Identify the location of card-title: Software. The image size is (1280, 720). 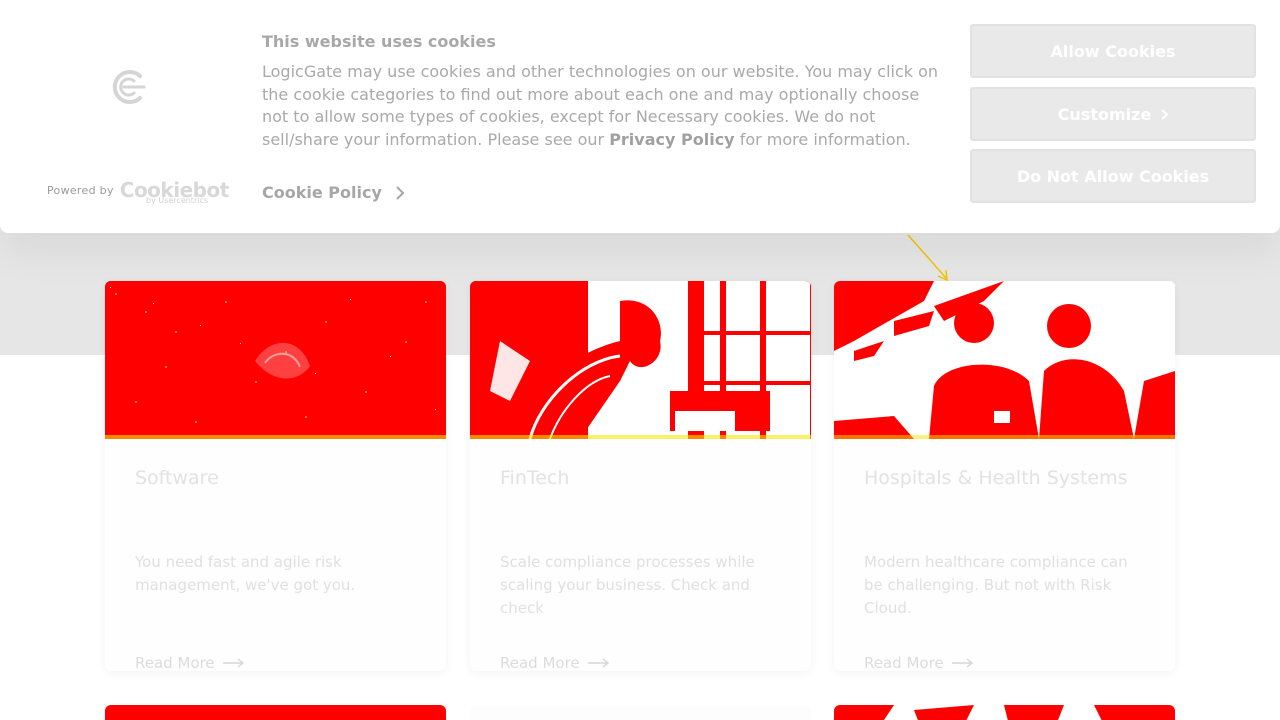
(177, 478).